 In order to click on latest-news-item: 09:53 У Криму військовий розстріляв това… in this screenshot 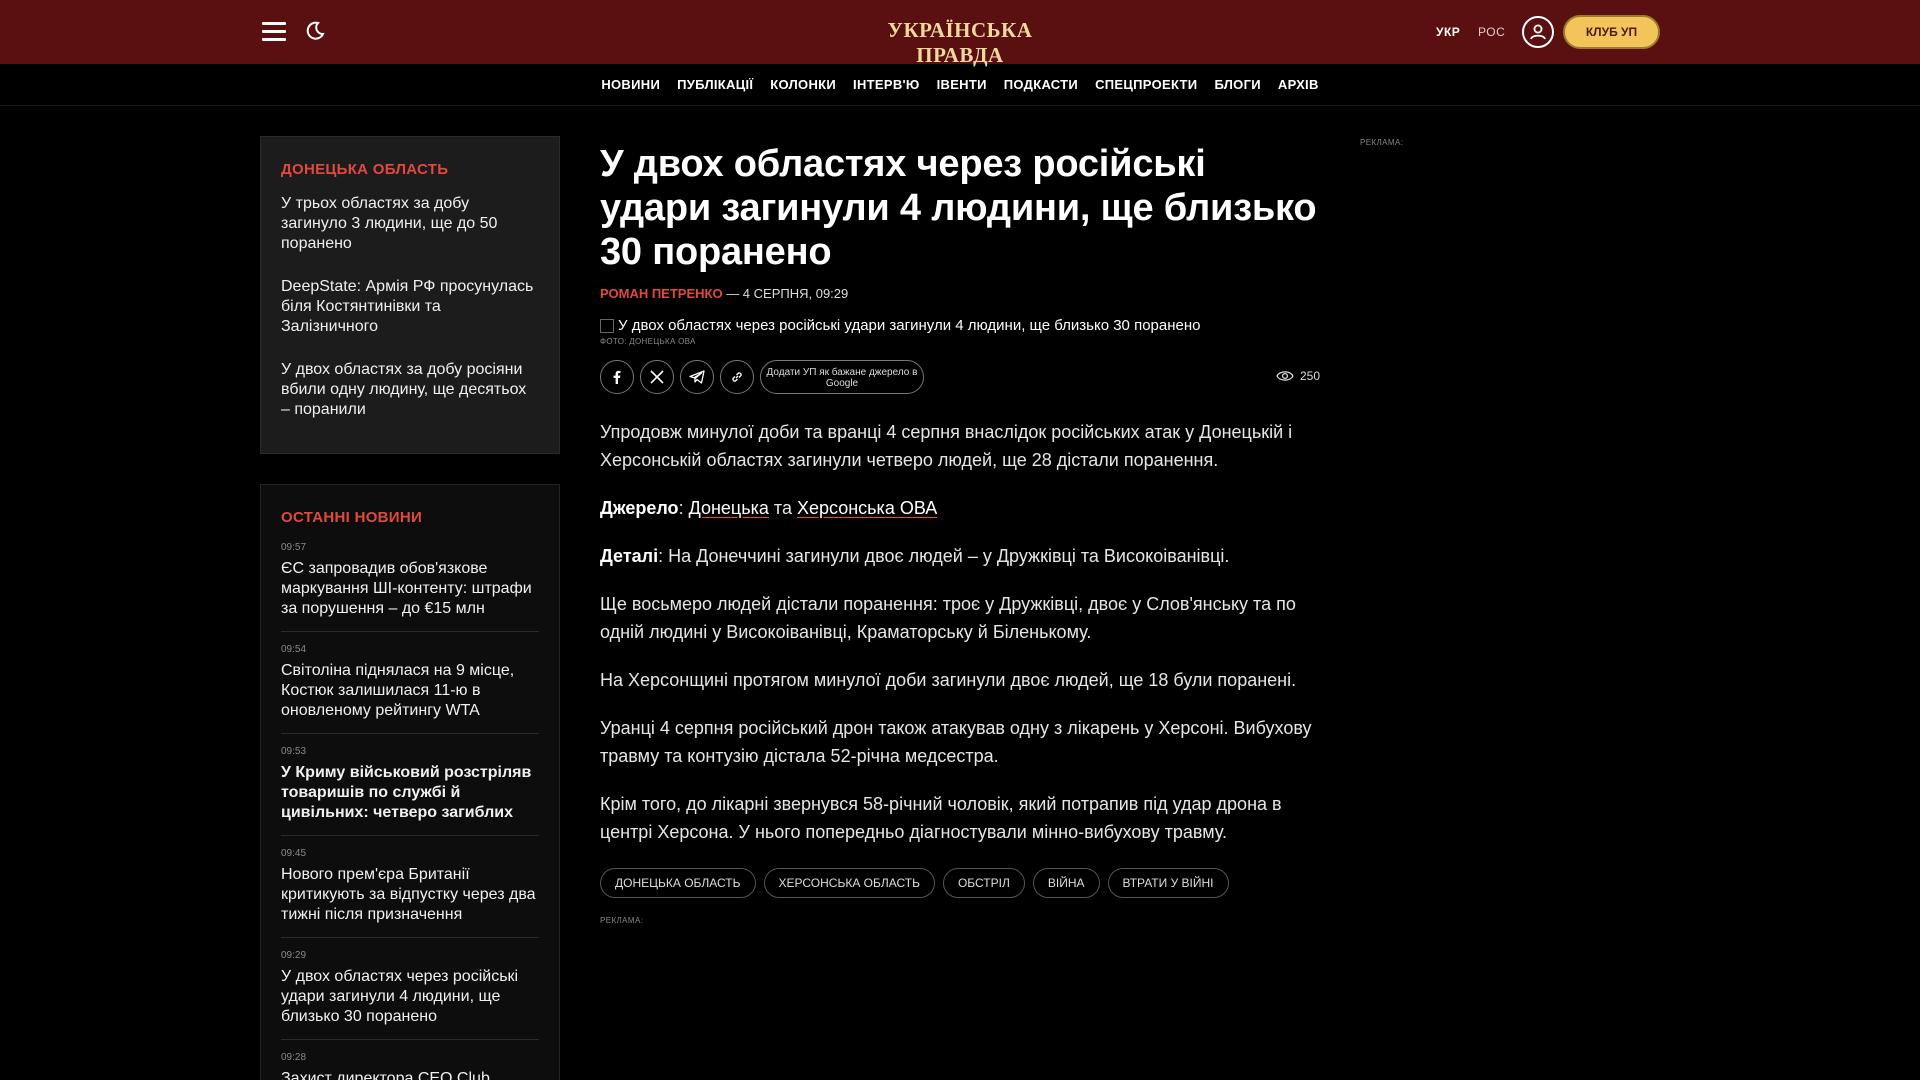, I will do `click(410, 791)`.